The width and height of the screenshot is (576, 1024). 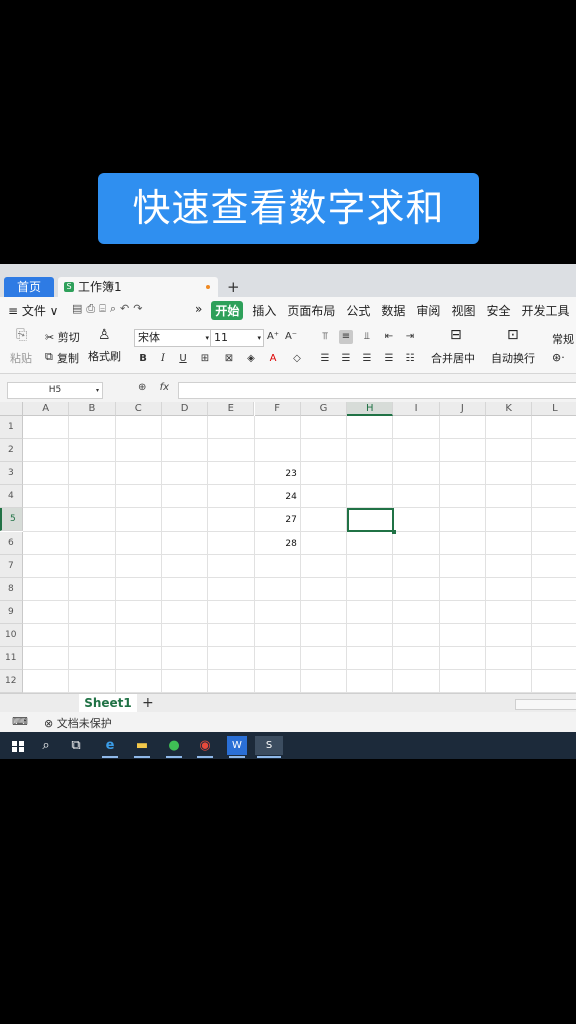 What do you see at coordinates (346, 359) in the screenshot?
I see `align-center-icon: ☰` at bounding box center [346, 359].